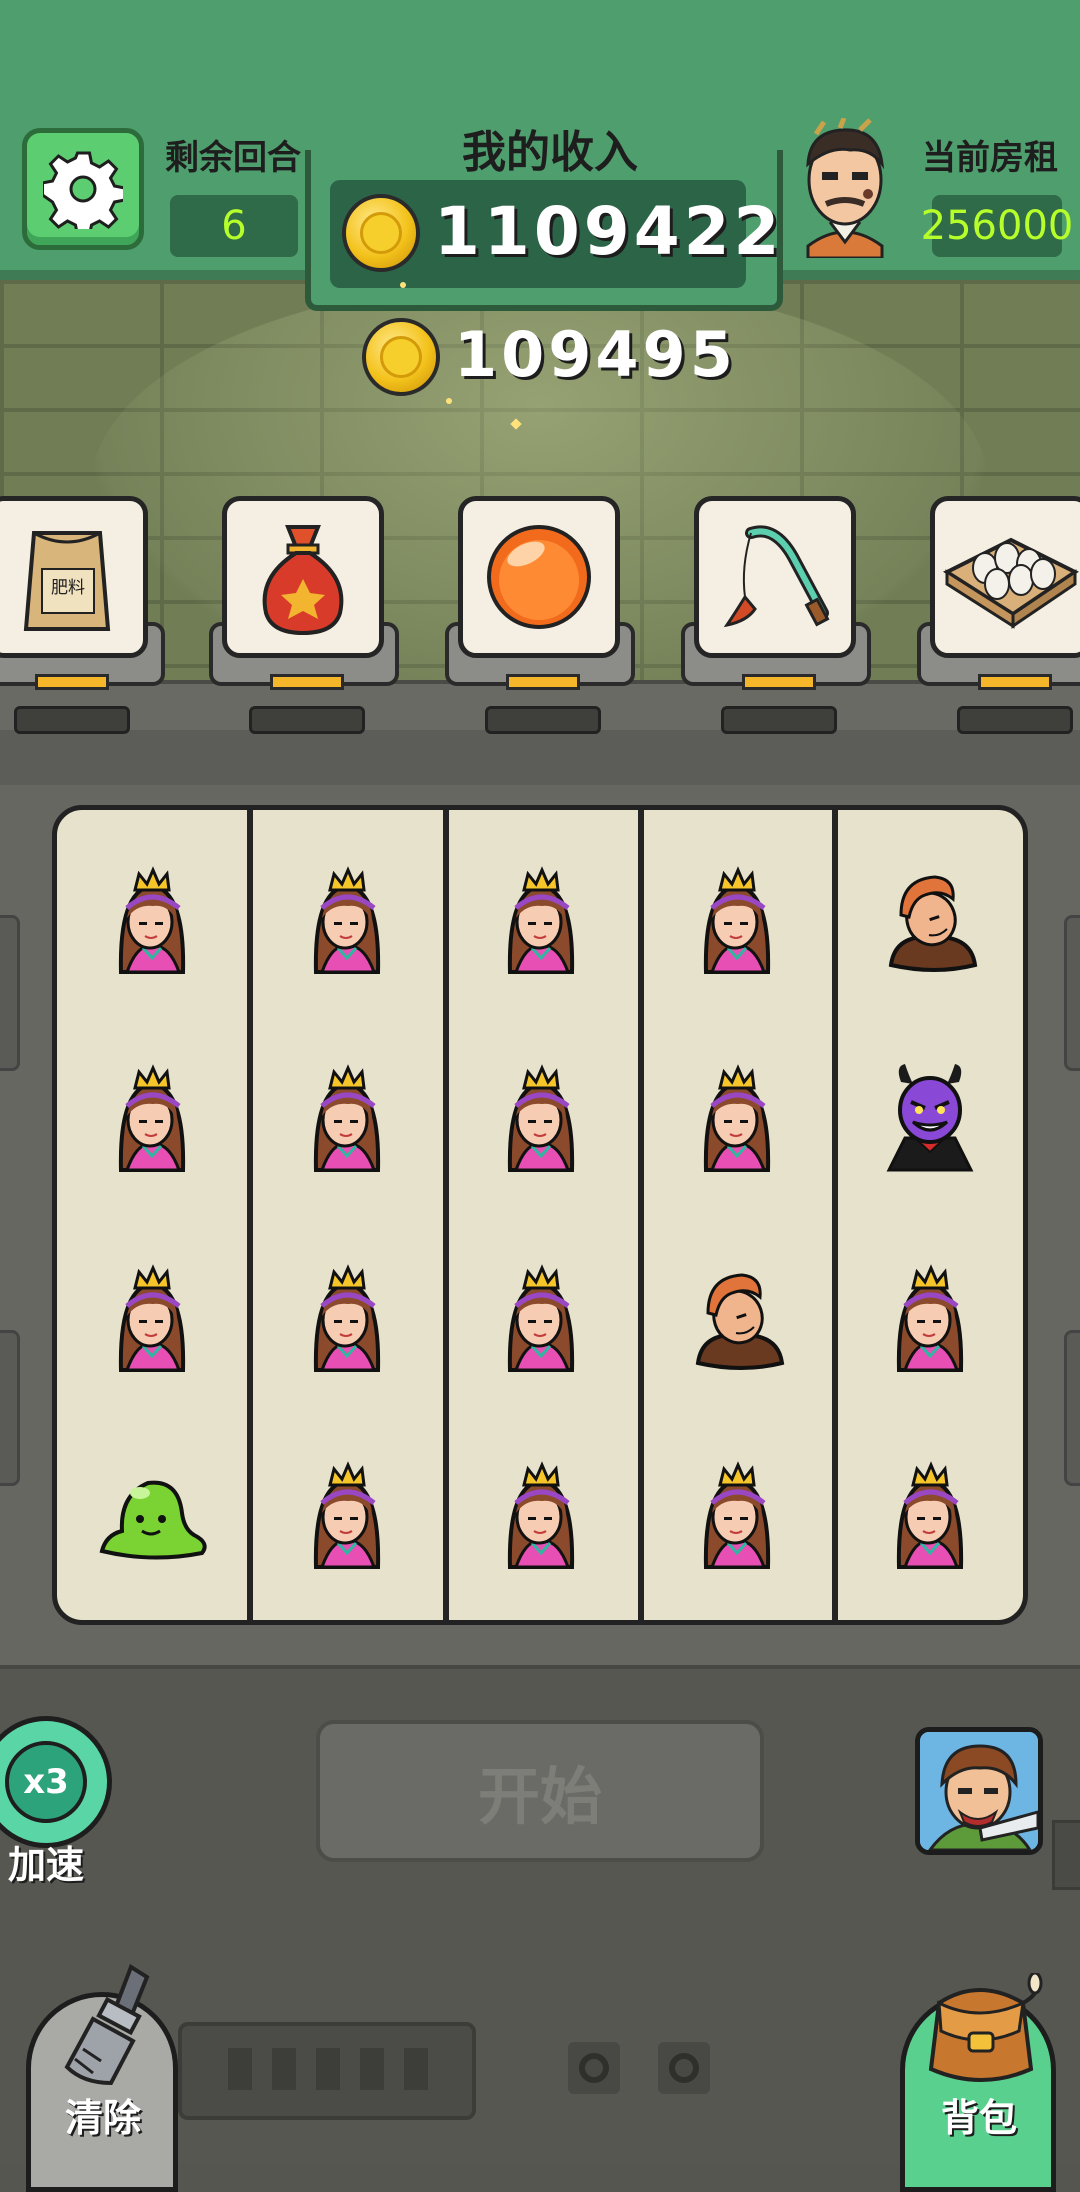  Describe the element at coordinates (540, 757) in the screenshot. I see `shelf-shadow` at that location.